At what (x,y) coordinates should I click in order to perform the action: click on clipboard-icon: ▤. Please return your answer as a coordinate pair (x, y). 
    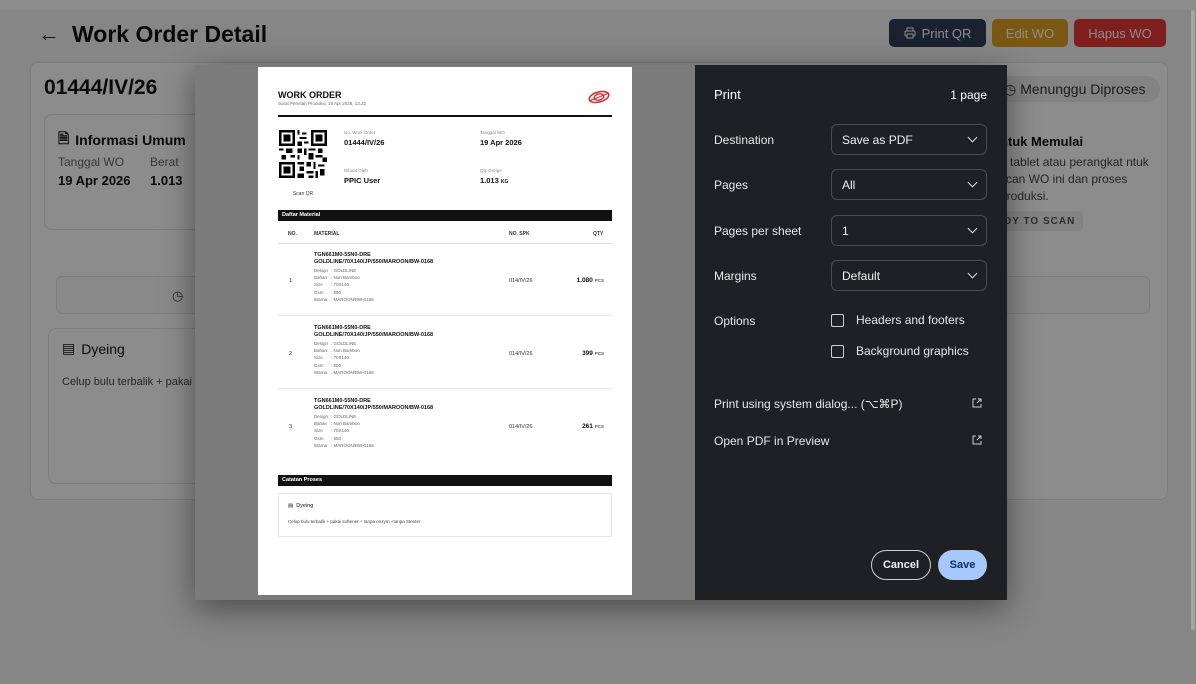
    Looking at the image, I should click on (291, 506).